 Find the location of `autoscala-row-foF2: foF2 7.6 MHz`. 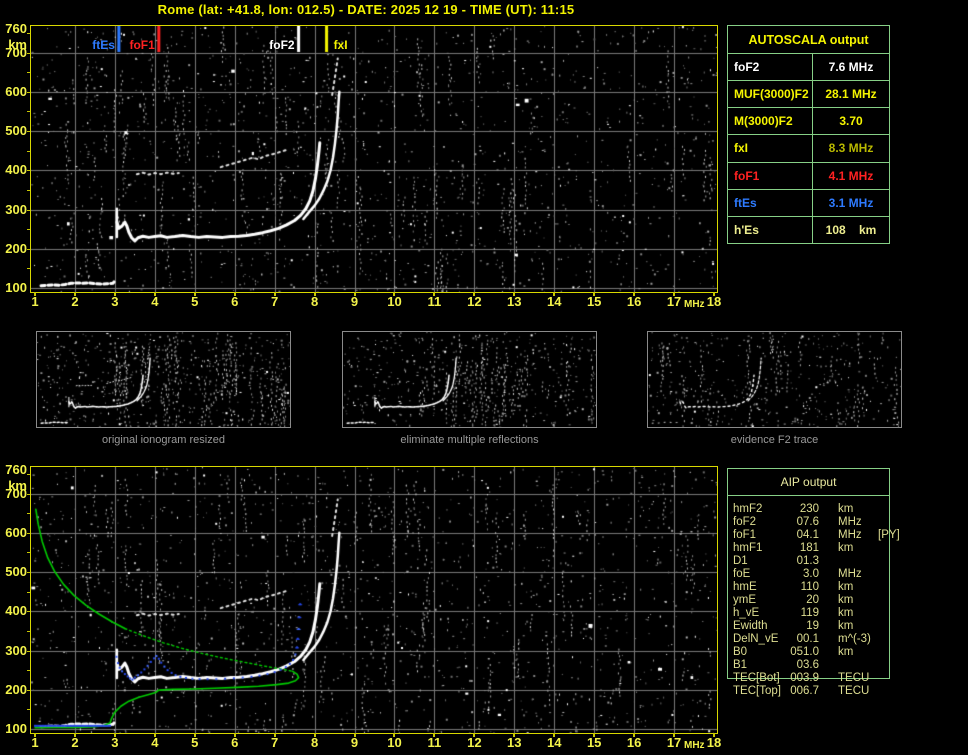

autoscala-row-foF2: foF2 7.6 MHz is located at coordinates (808, 67).